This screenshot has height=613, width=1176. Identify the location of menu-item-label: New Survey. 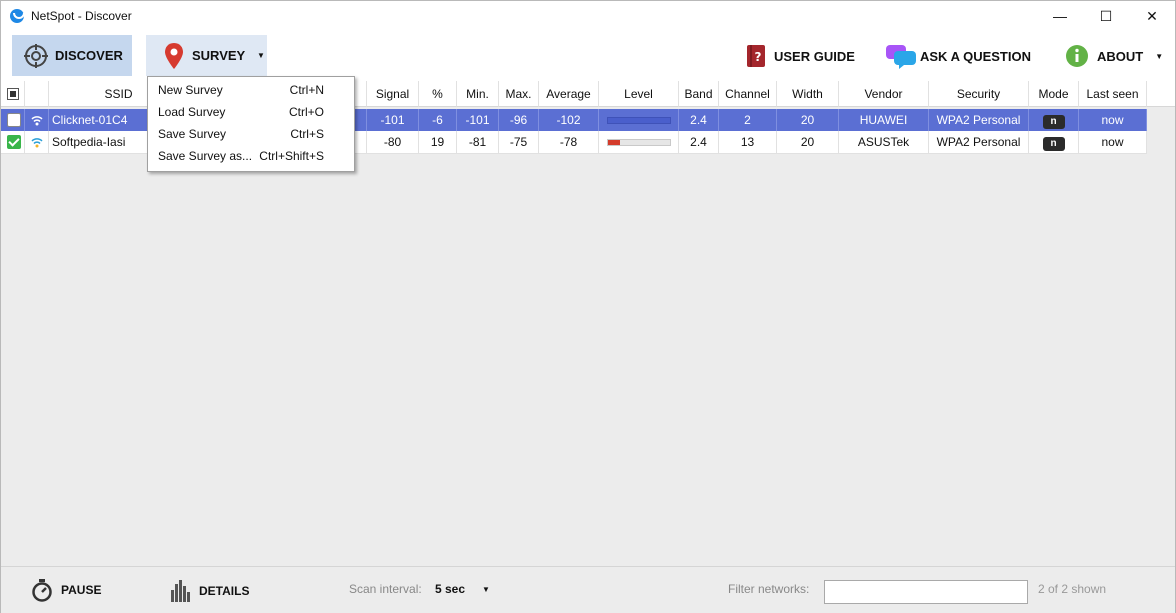
(190, 90).